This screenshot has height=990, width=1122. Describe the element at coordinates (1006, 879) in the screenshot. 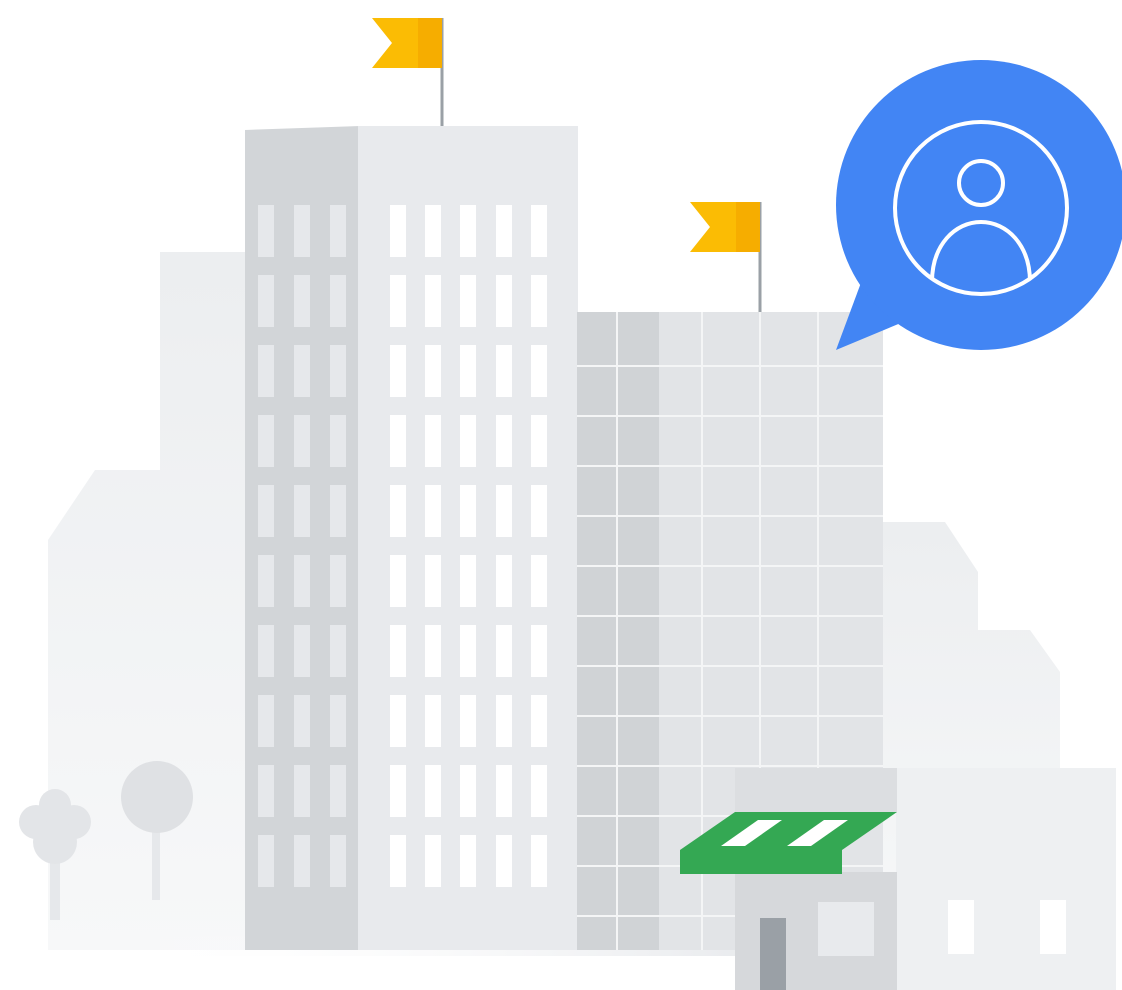

I see `annex-building` at that location.